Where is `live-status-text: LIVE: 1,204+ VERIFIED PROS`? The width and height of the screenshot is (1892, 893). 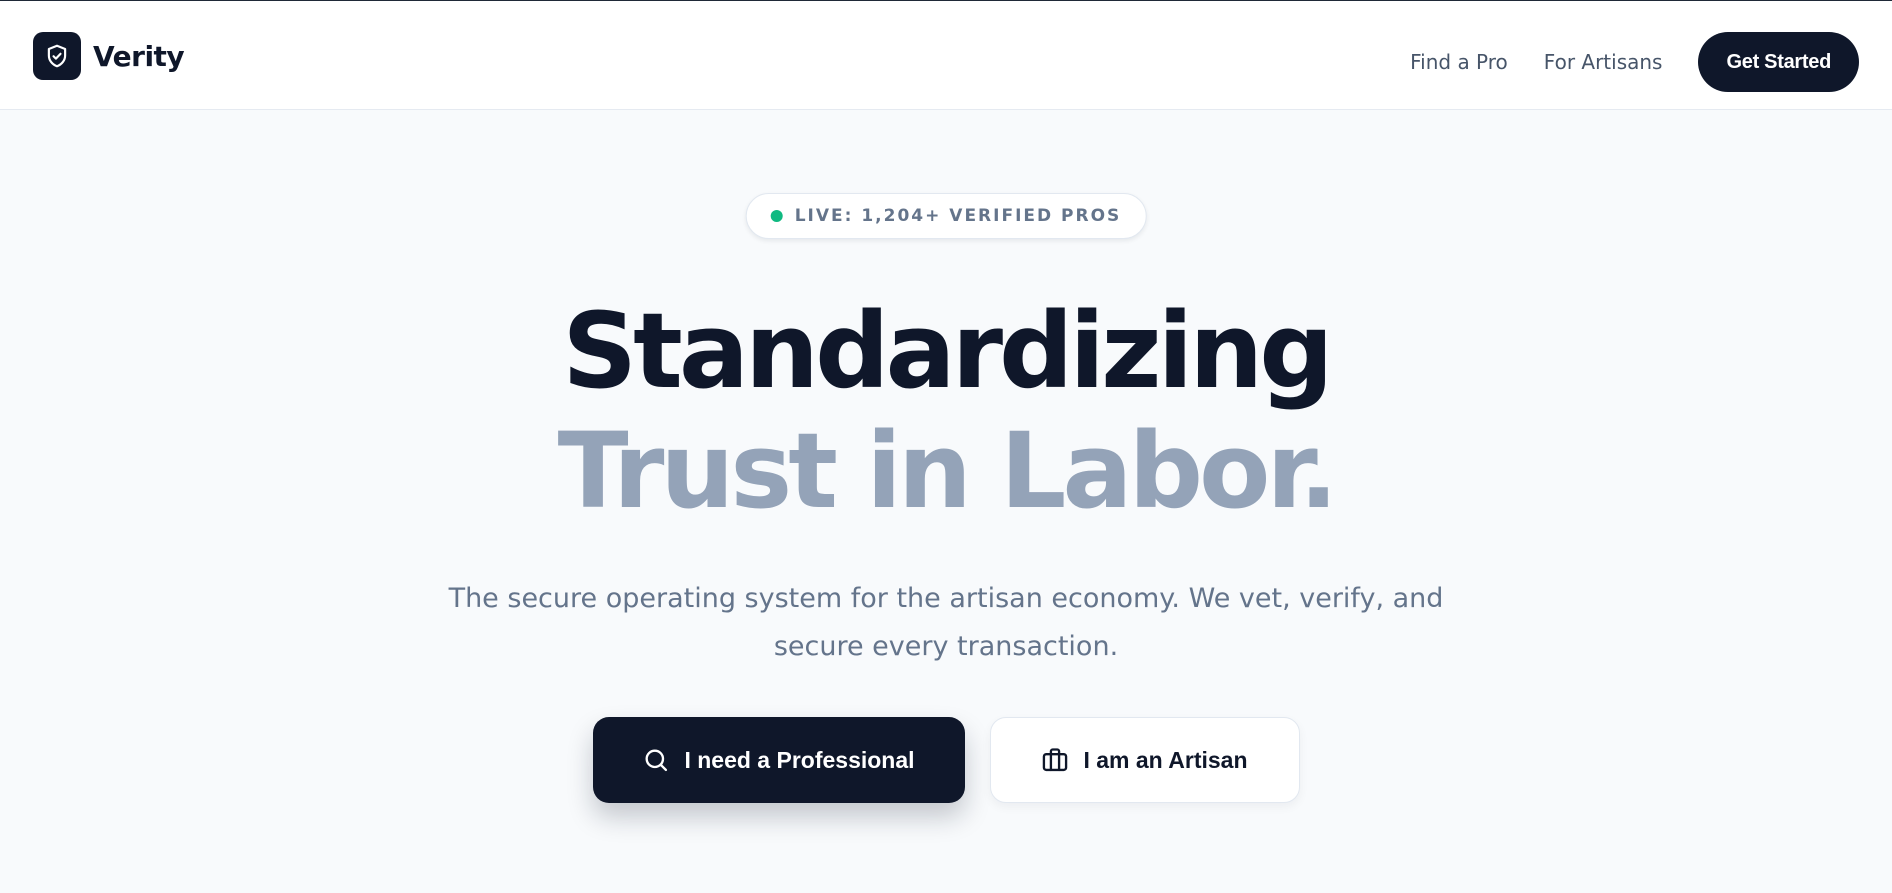 live-status-text: LIVE: 1,204+ VERIFIED PROS is located at coordinates (958, 216).